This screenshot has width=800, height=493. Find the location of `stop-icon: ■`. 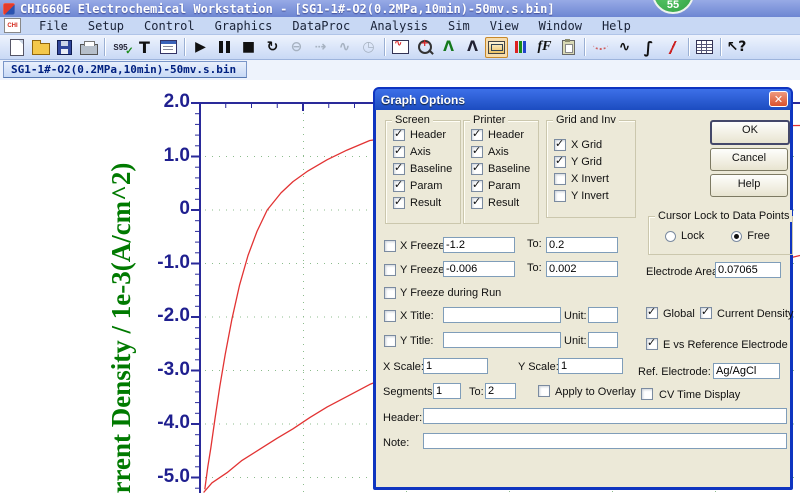

stop-icon: ■ is located at coordinates (248, 47).